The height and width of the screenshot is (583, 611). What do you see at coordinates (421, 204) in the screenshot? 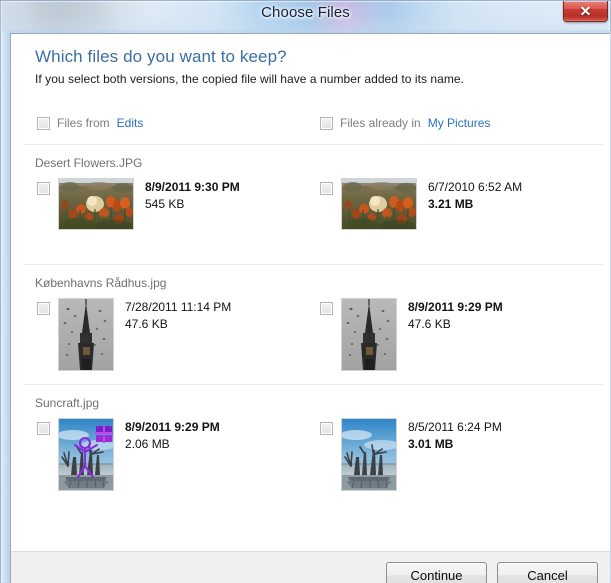
I see `file-version-entry-right: 6/7/2010 6:52 AM 3.21 MB` at bounding box center [421, 204].